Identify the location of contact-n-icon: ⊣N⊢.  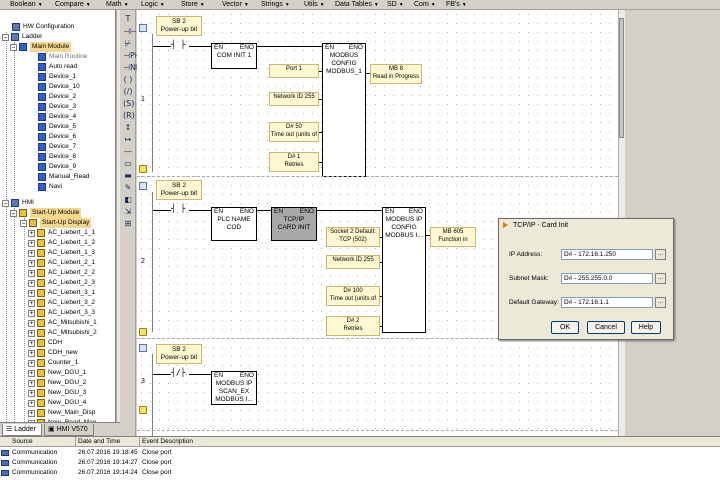
(133, 67).